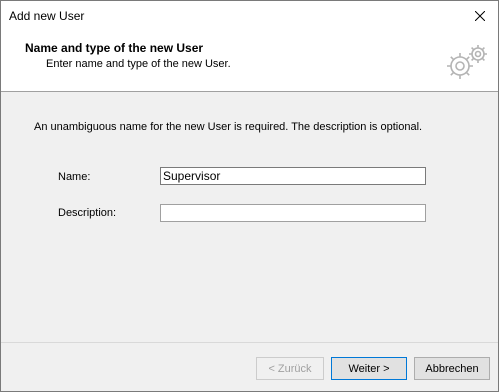 This screenshot has width=499, height=392. What do you see at coordinates (47, 16) in the screenshot?
I see `window-title: Add new User` at bounding box center [47, 16].